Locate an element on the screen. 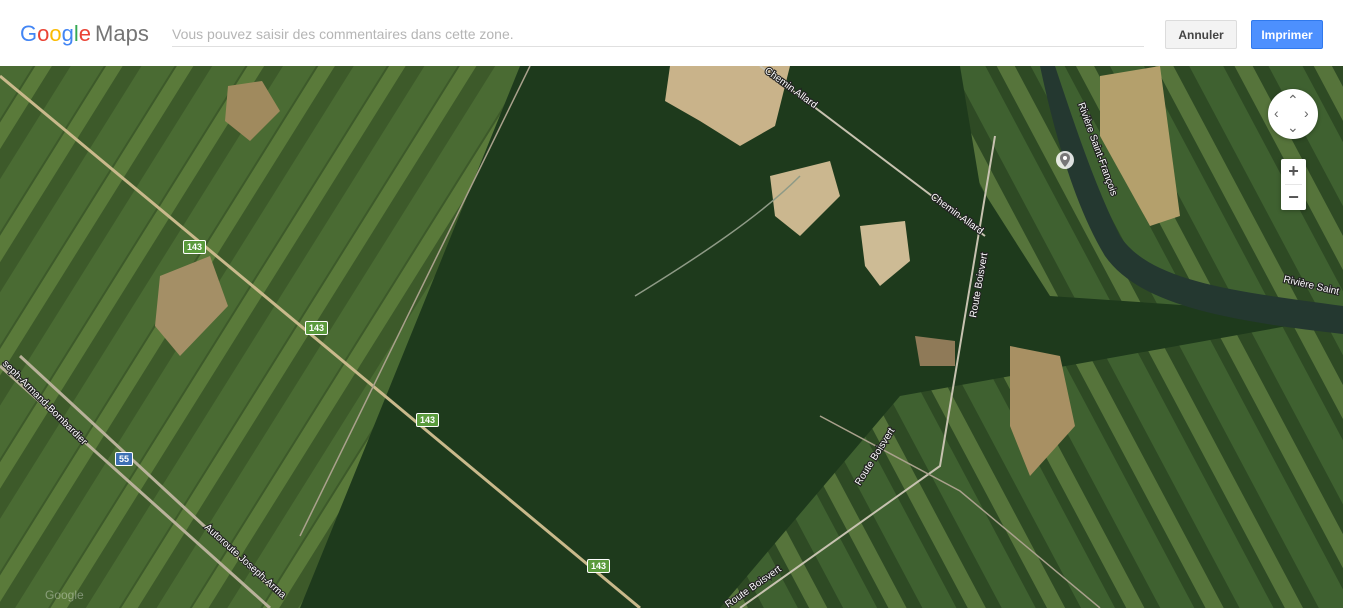 This screenshot has width=1360, height=608. location-pin-icon is located at coordinates (1065, 163).